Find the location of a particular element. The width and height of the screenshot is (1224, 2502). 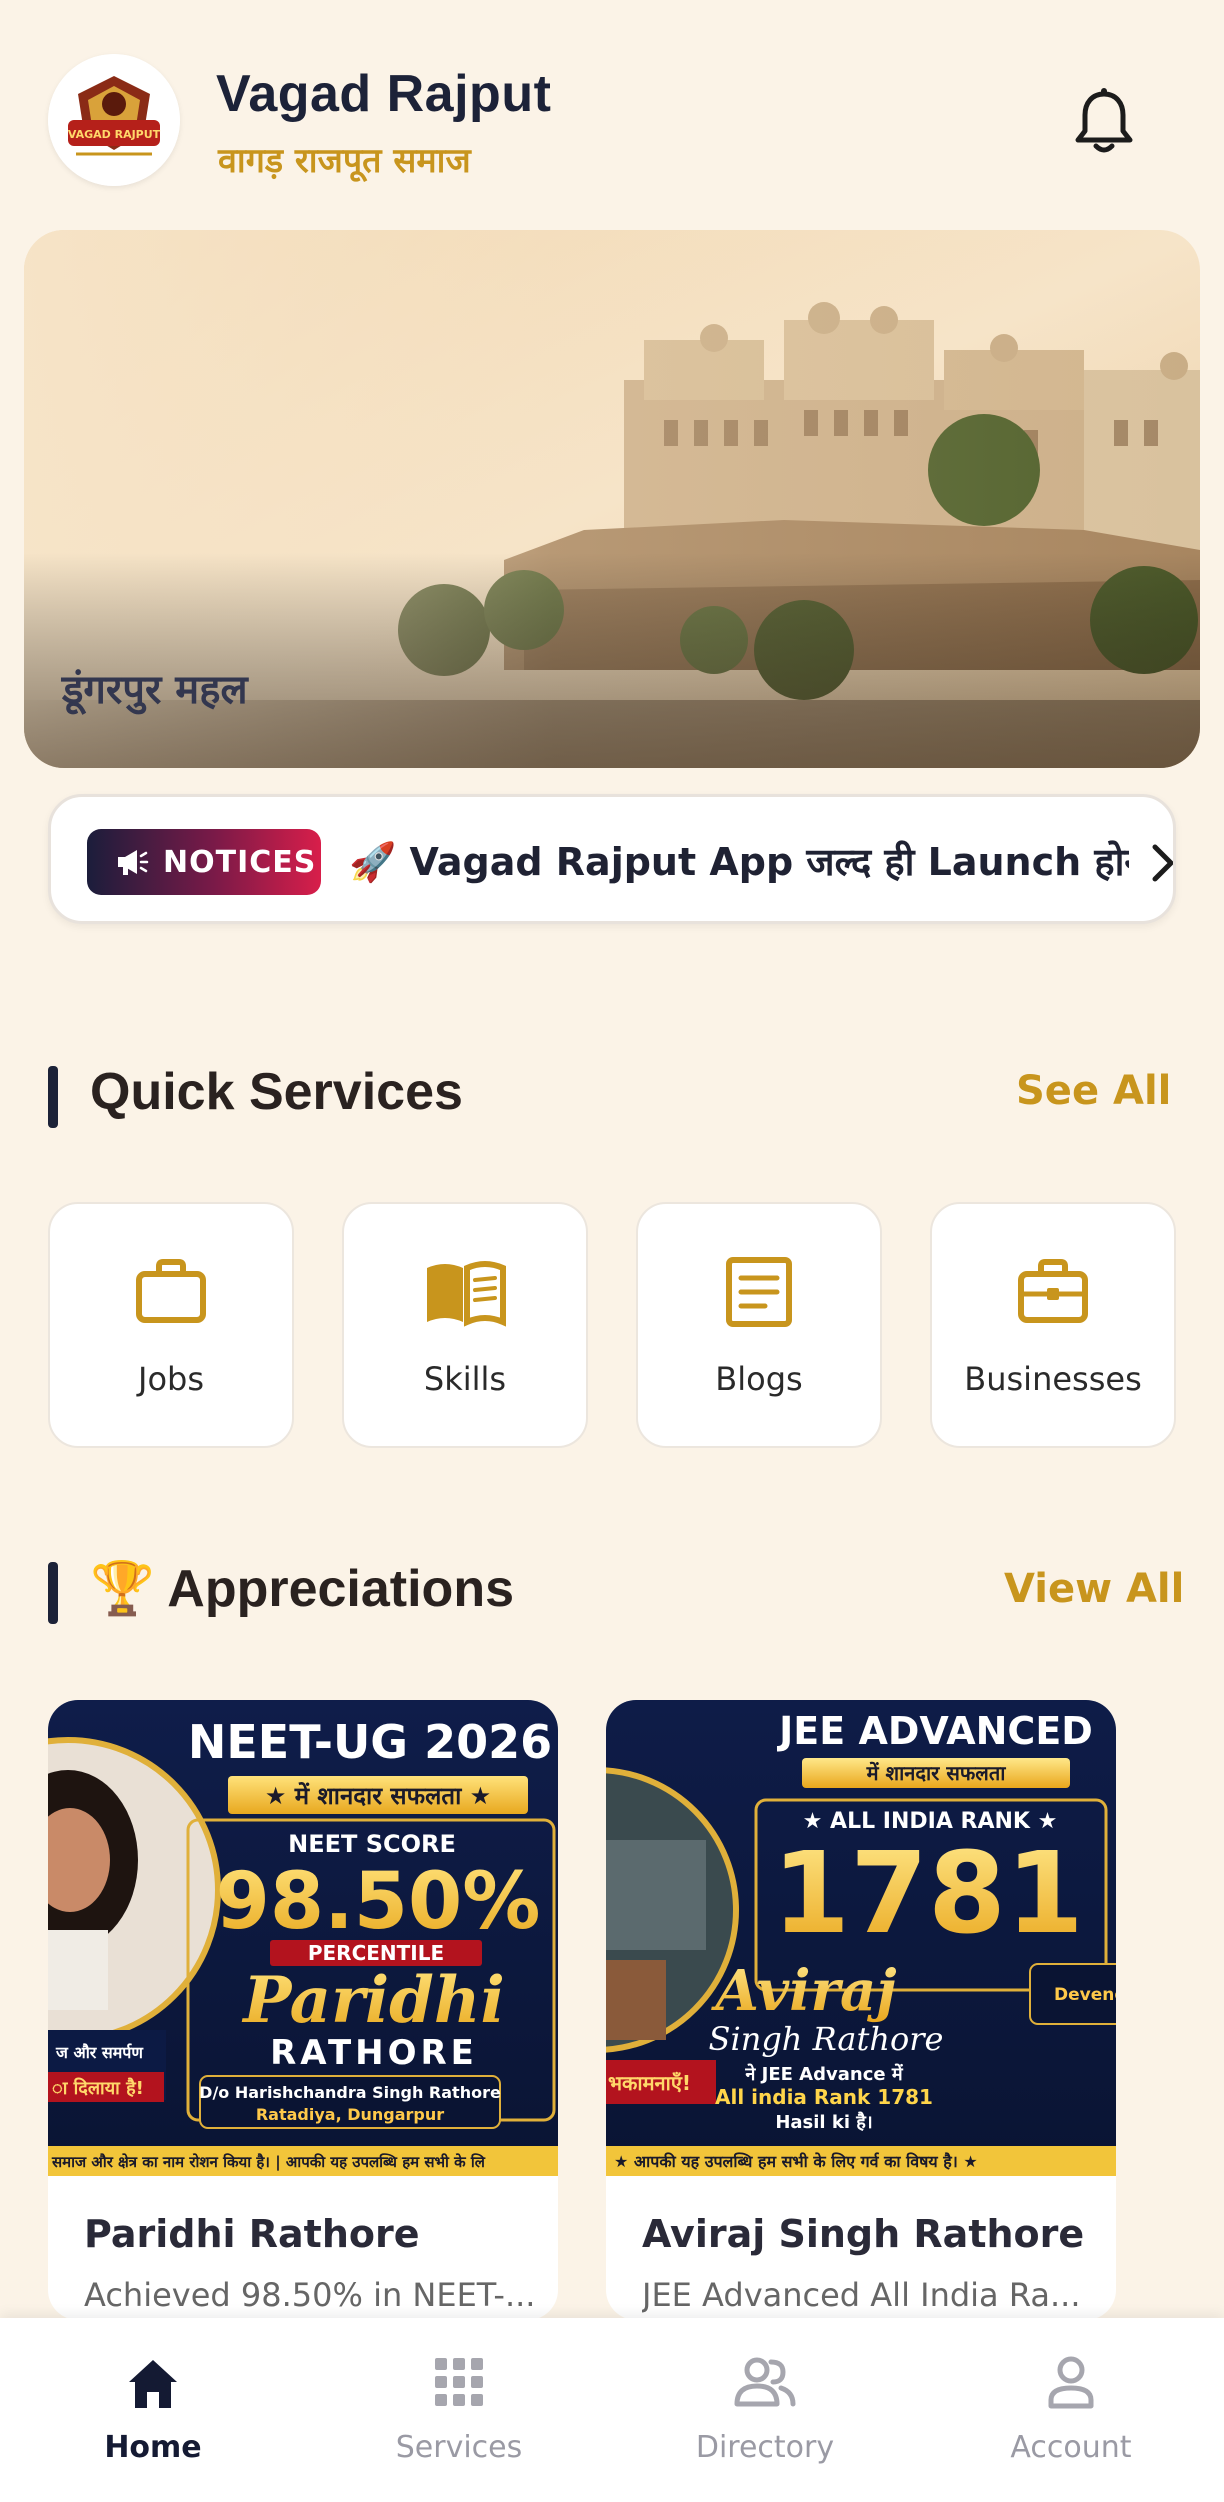

poster-side-ribbon: ा दिलाया है! is located at coordinates (98, 2088).